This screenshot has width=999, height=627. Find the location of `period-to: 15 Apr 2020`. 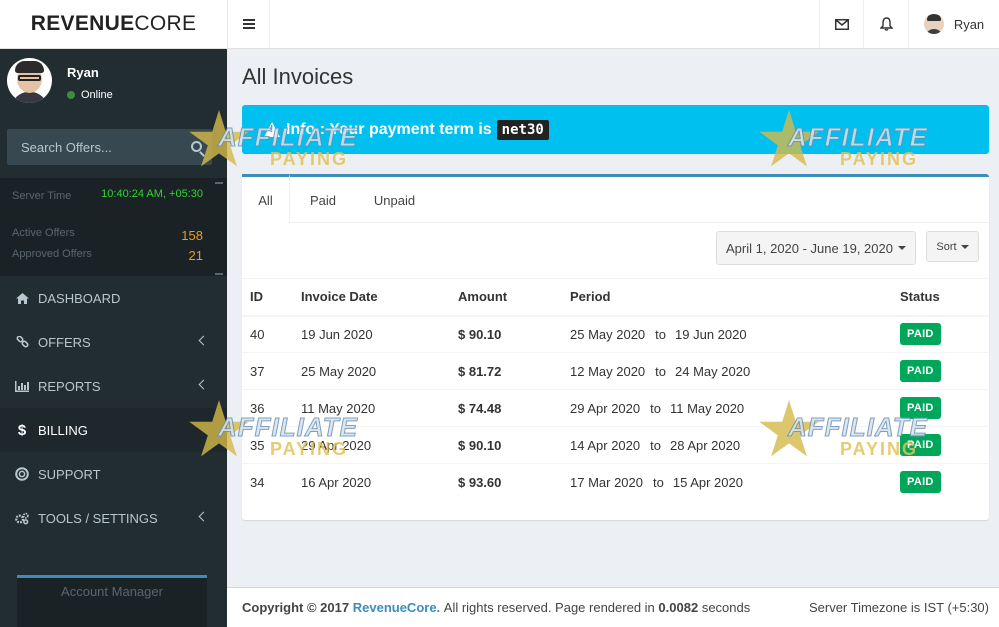

period-to: 15 Apr 2020 is located at coordinates (707, 482).